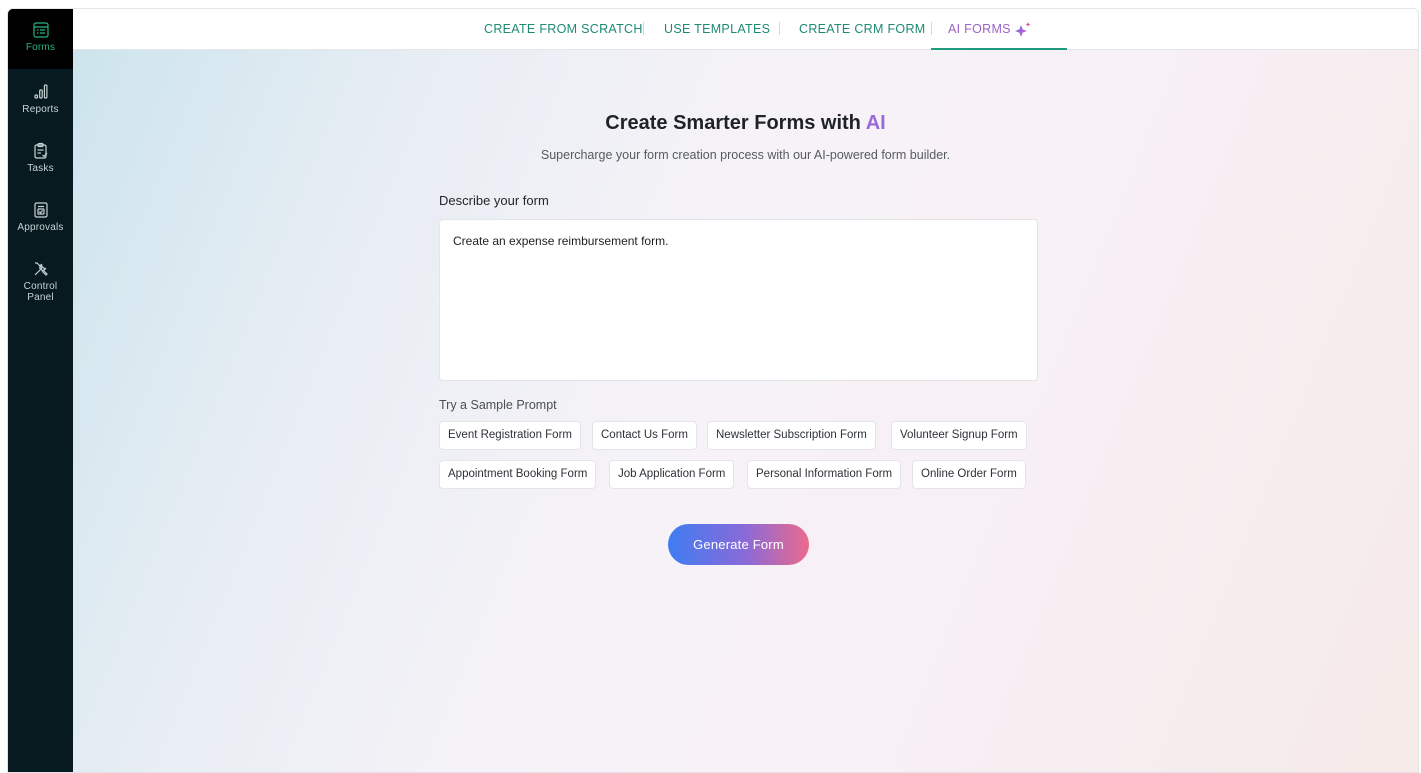 The width and height of the screenshot is (1421, 773). I want to click on sidebar-item-label: Approvals, so click(40, 227).